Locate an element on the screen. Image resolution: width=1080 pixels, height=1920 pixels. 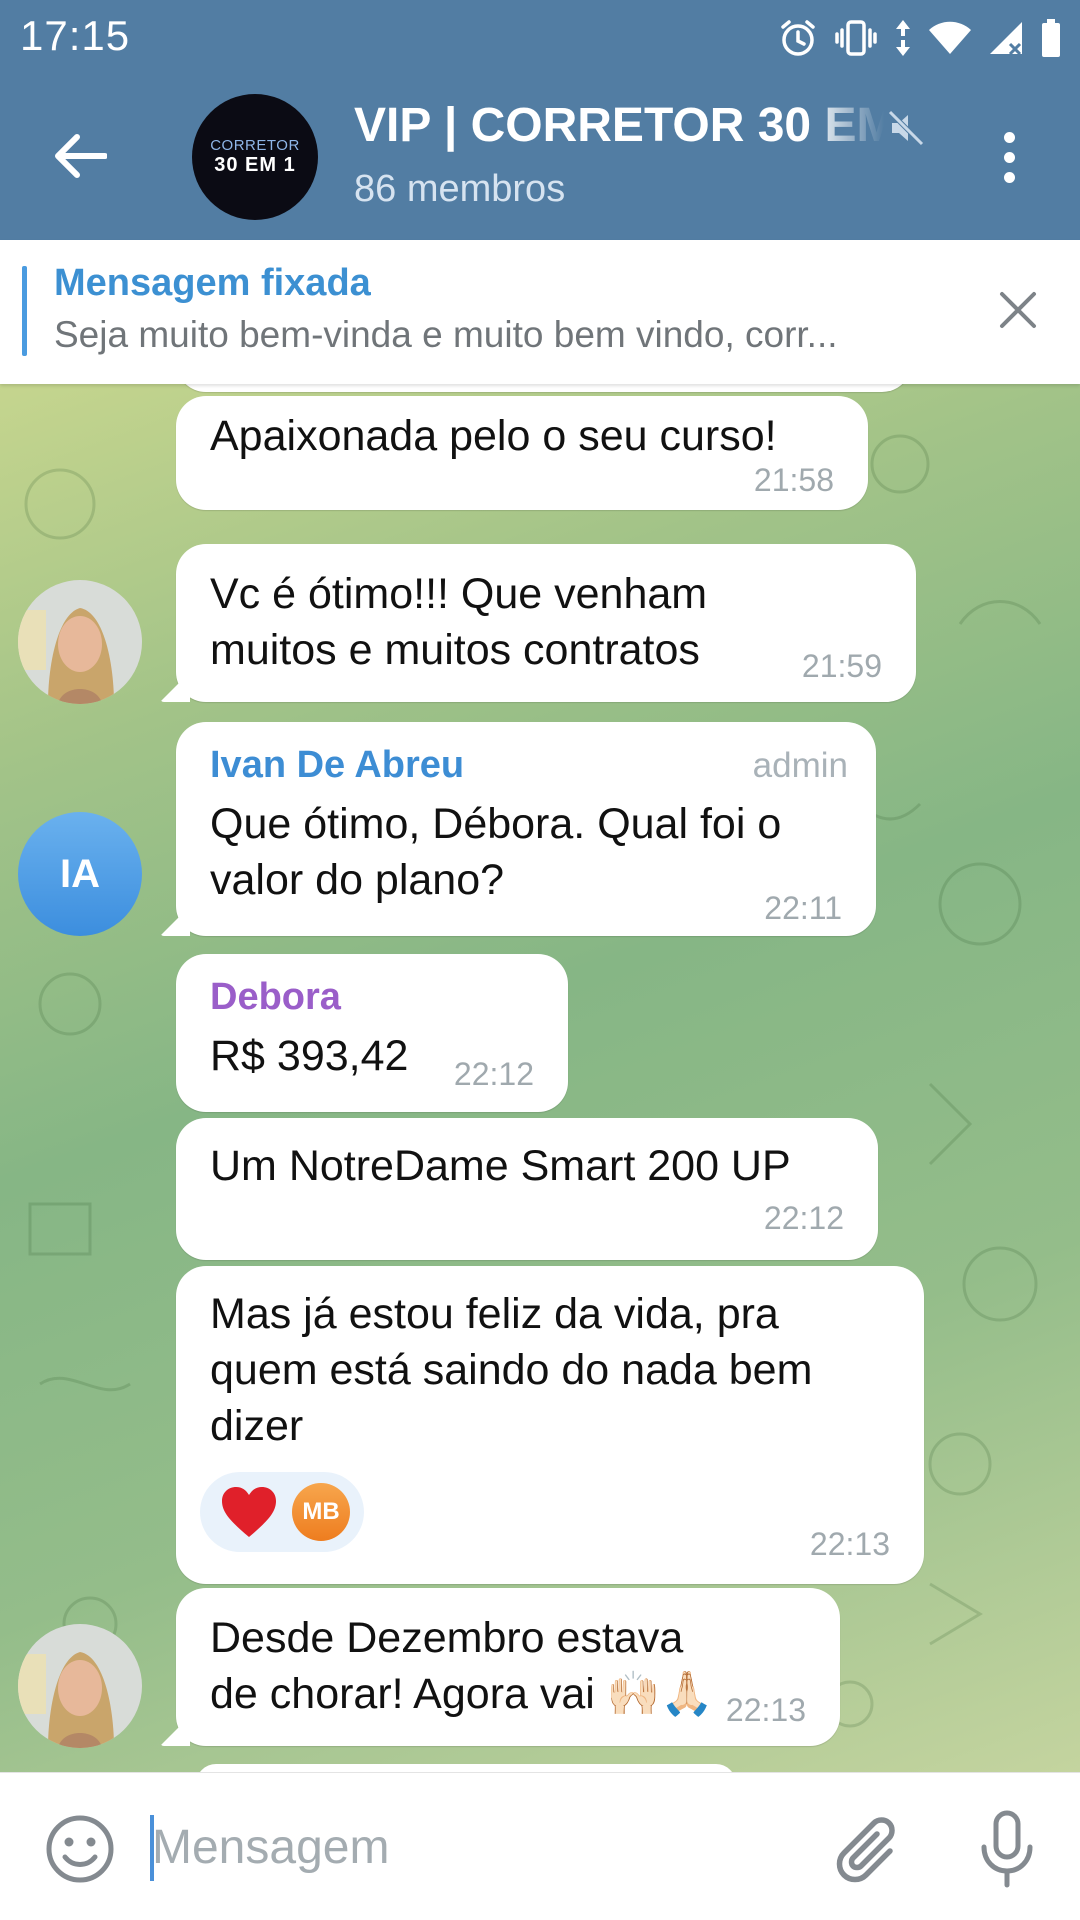
member-count: 86 membros is located at coordinates (460, 189).